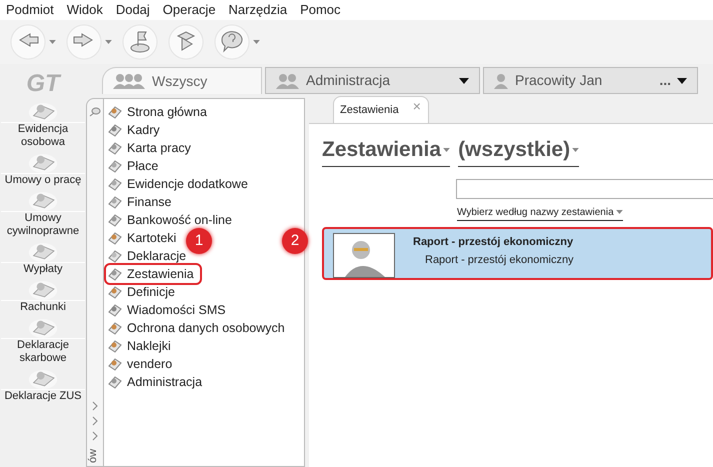 The image size is (713, 467). I want to click on document-tab: Zestawienia ×, so click(381, 109).